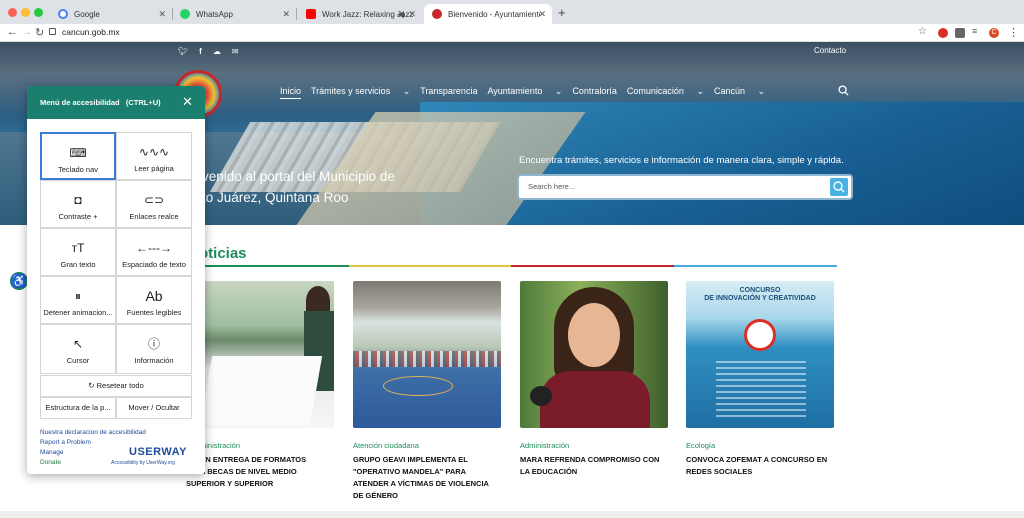  Describe the element at coordinates (154, 216) in the screenshot. I see `option-label: Enlaces realce` at that location.